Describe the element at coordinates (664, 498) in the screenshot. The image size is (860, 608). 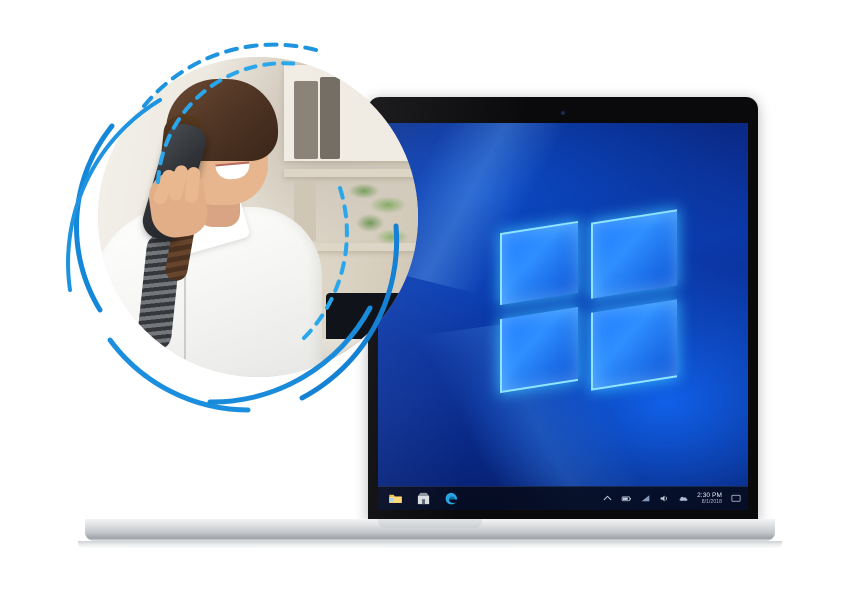
I see `volume-icon` at that location.